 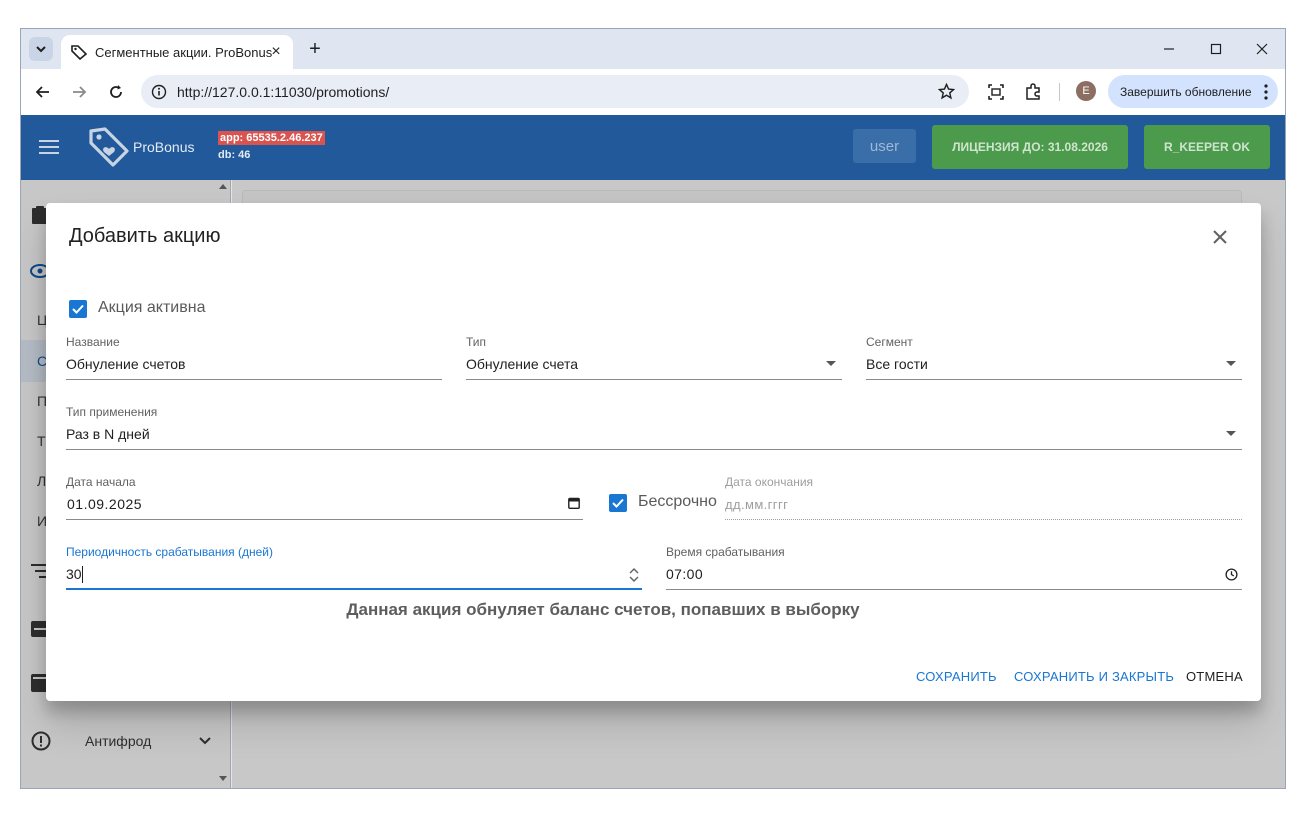 What do you see at coordinates (109, 149) in the screenshot?
I see `probonus-logo-icon` at bounding box center [109, 149].